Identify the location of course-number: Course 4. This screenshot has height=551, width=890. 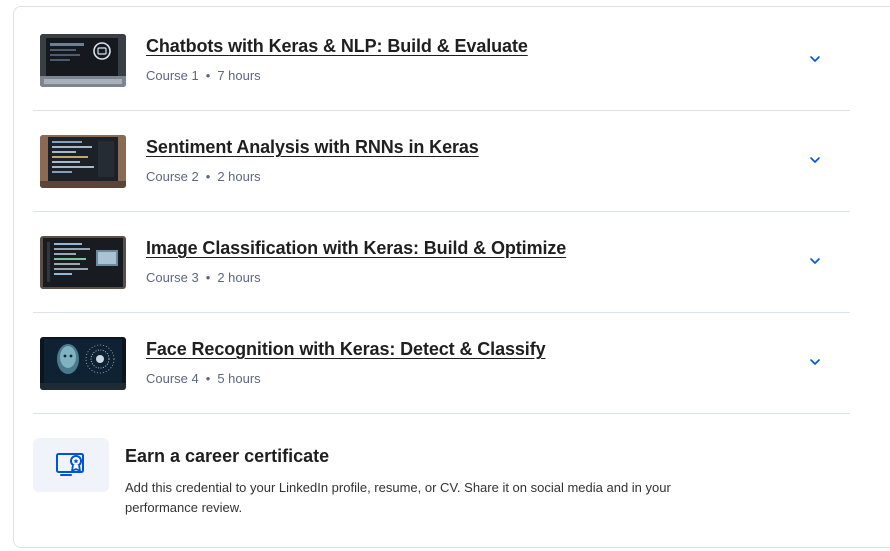
(172, 378).